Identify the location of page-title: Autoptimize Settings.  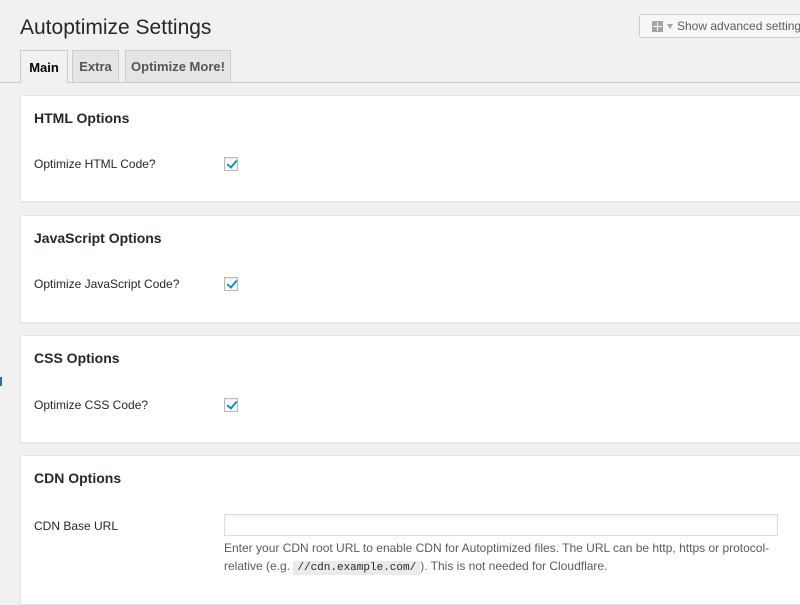
(116, 27).